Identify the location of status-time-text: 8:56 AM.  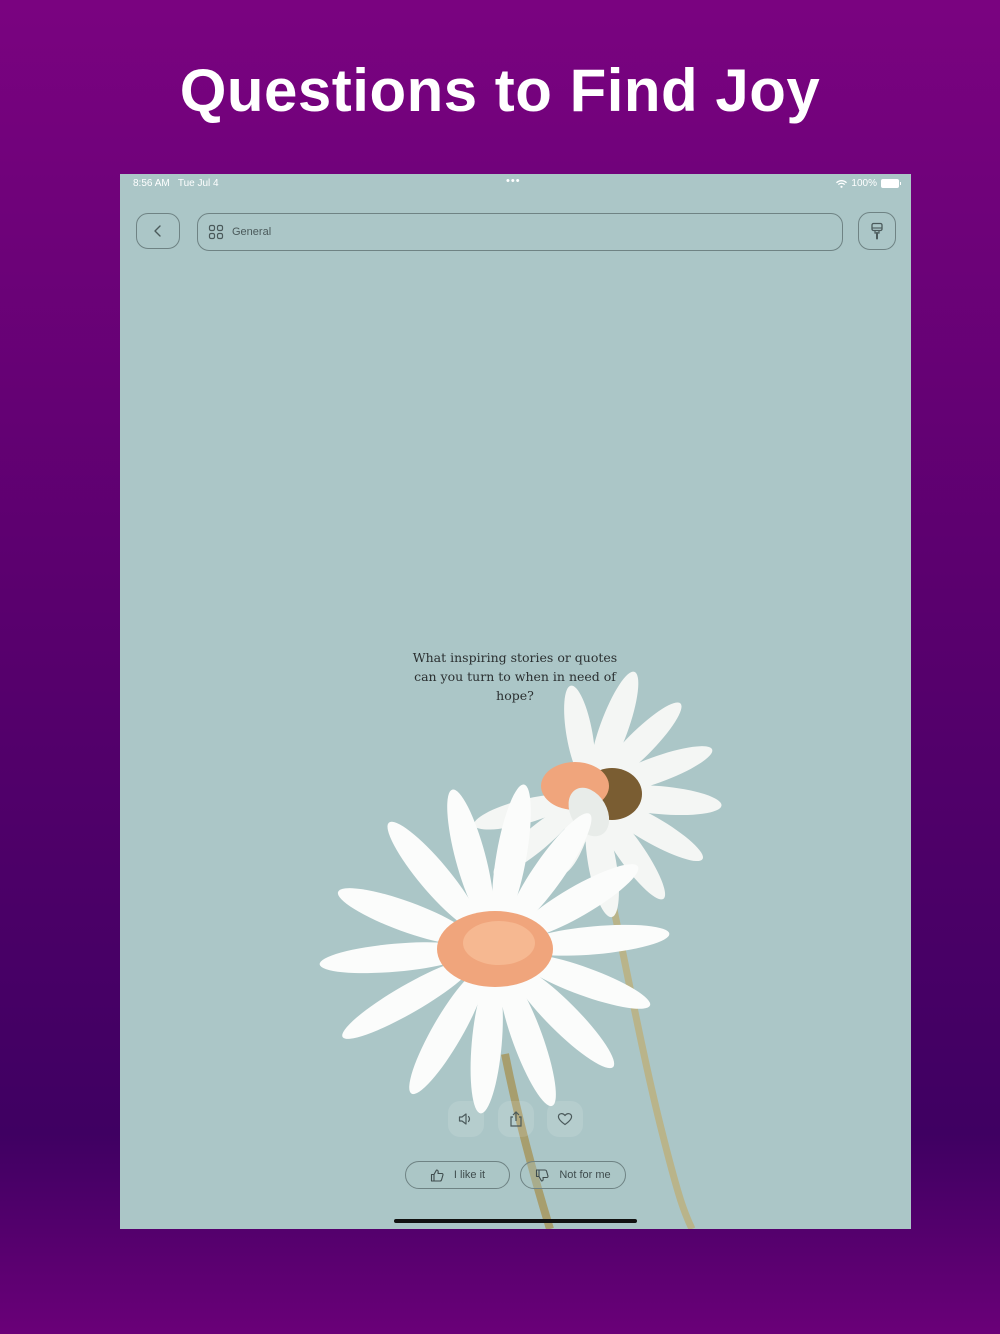
(151, 183).